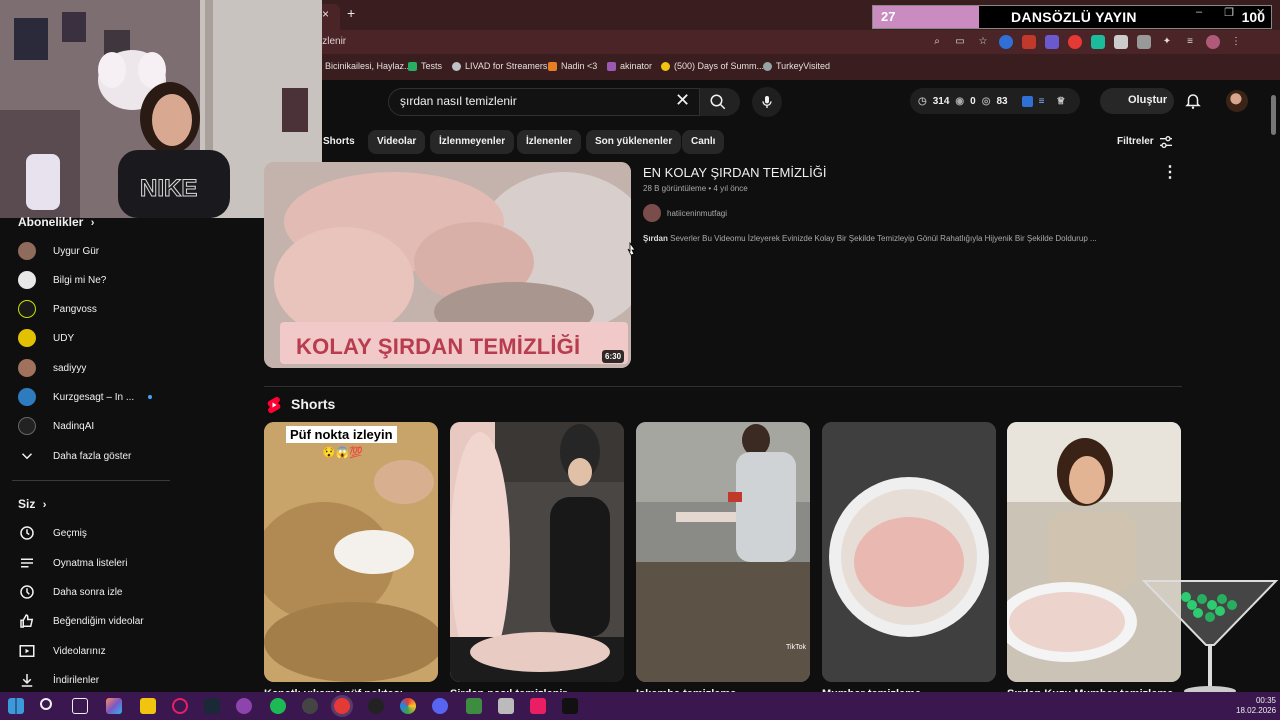 The image size is (1280, 720). What do you see at coordinates (983, 42) in the screenshot?
I see `star-icon: ☆` at bounding box center [983, 42].